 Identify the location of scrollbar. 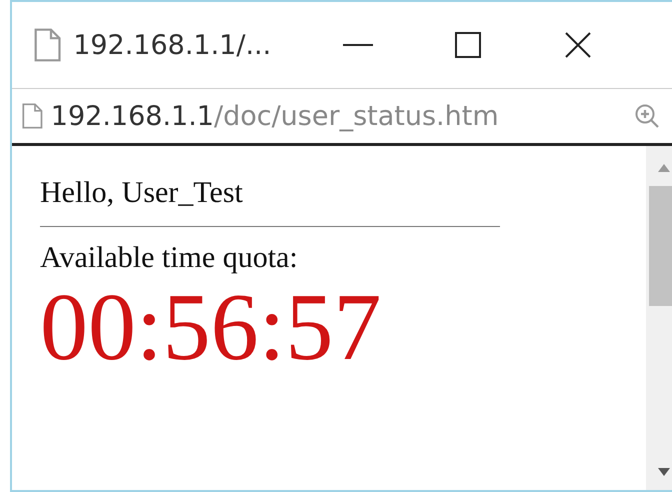
(659, 318).